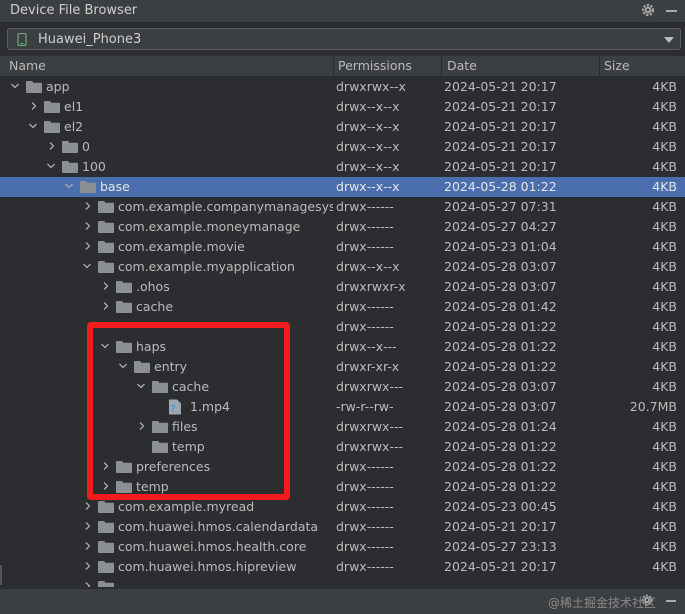 The image size is (685, 614). What do you see at coordinates (74, 106) in the screenshot?
I see `file-name: el1` at bounding box center [74, 106].